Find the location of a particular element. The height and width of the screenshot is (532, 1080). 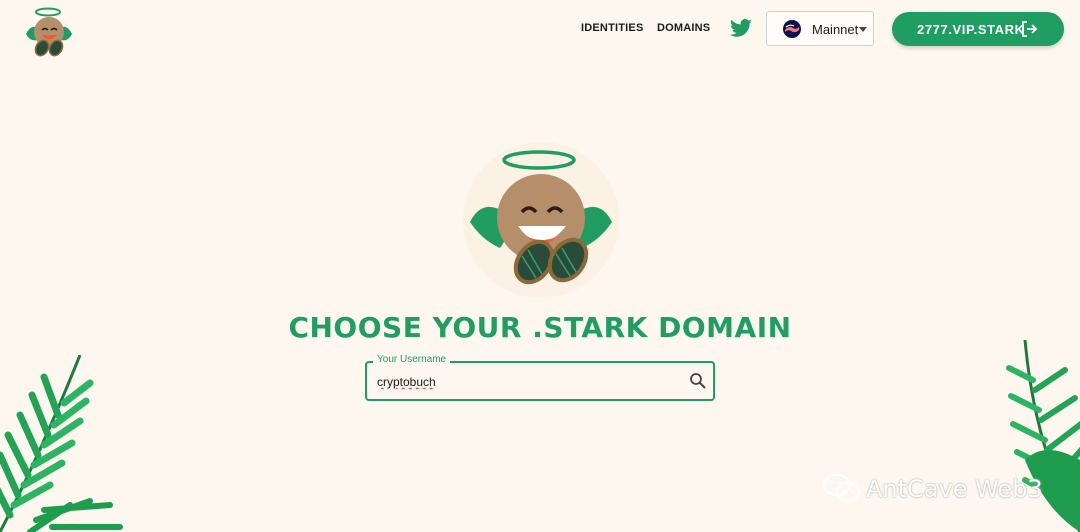

network-label: Mainnet is located at coordinates (835, 29).